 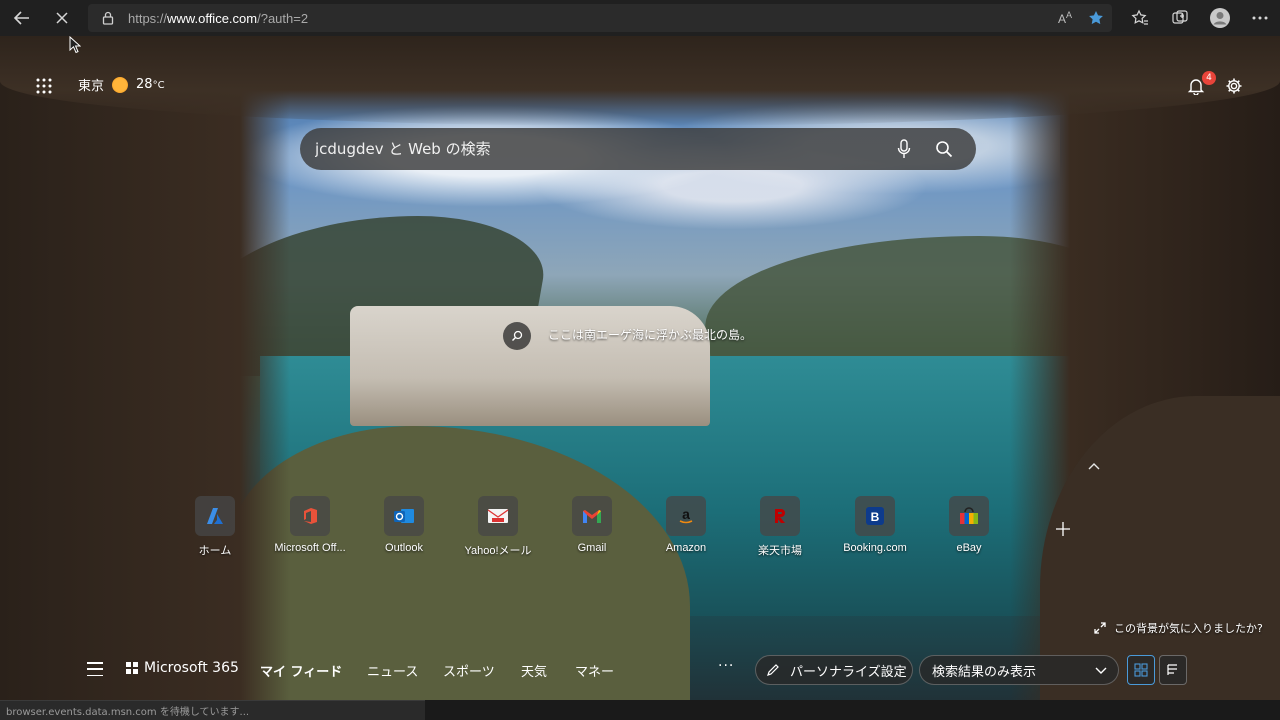 What do you see at coordinates (848, 672) in the screenshot?
I see `personalize-label: パーソナライズ設定` at bounding box center [848, 672].